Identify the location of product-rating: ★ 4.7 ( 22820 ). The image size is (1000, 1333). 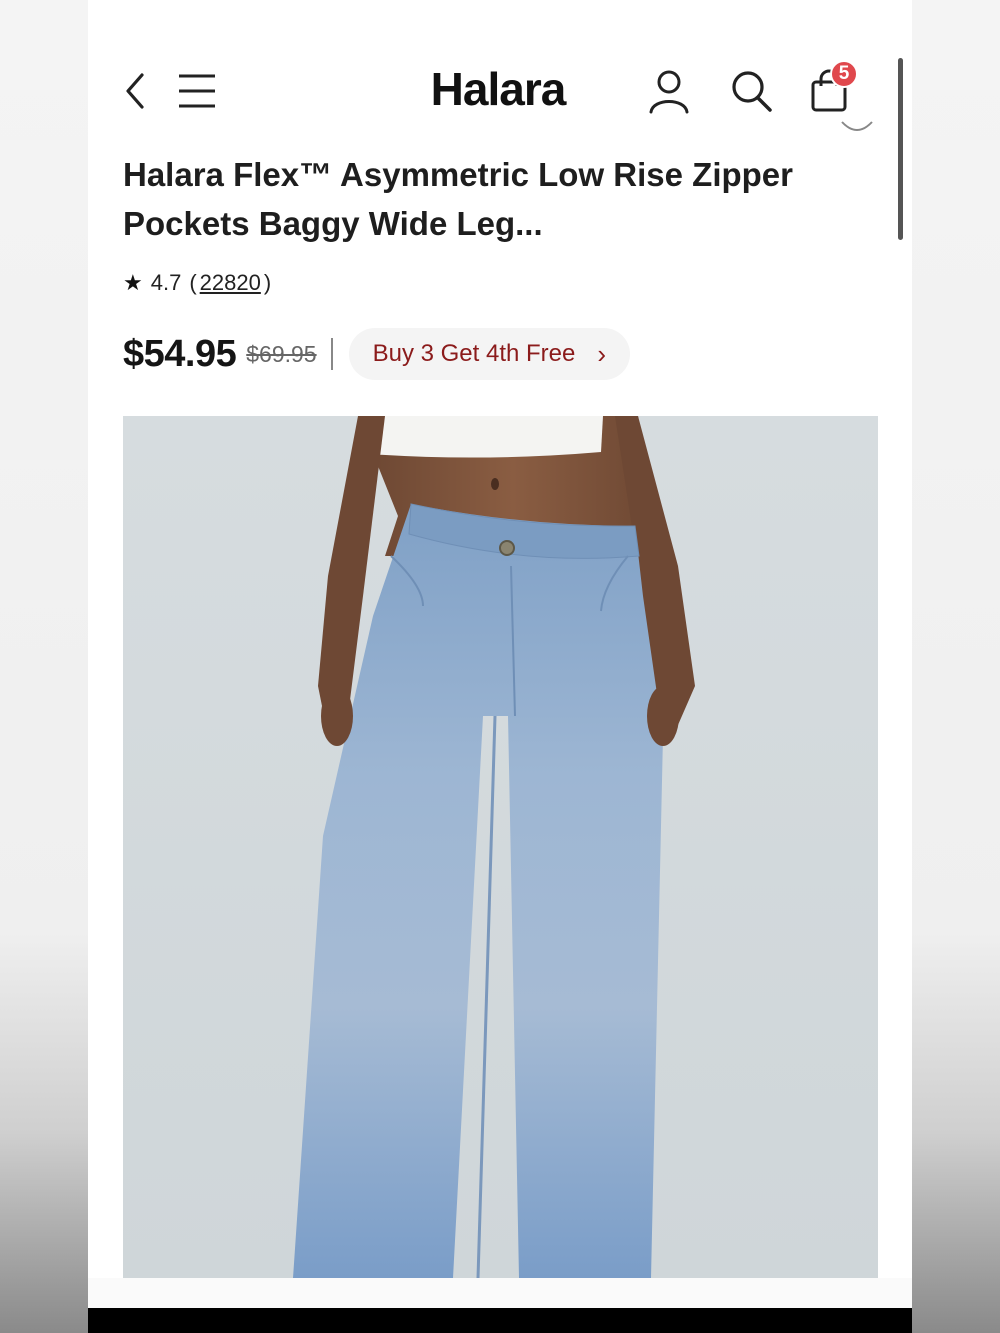
(198, 283).